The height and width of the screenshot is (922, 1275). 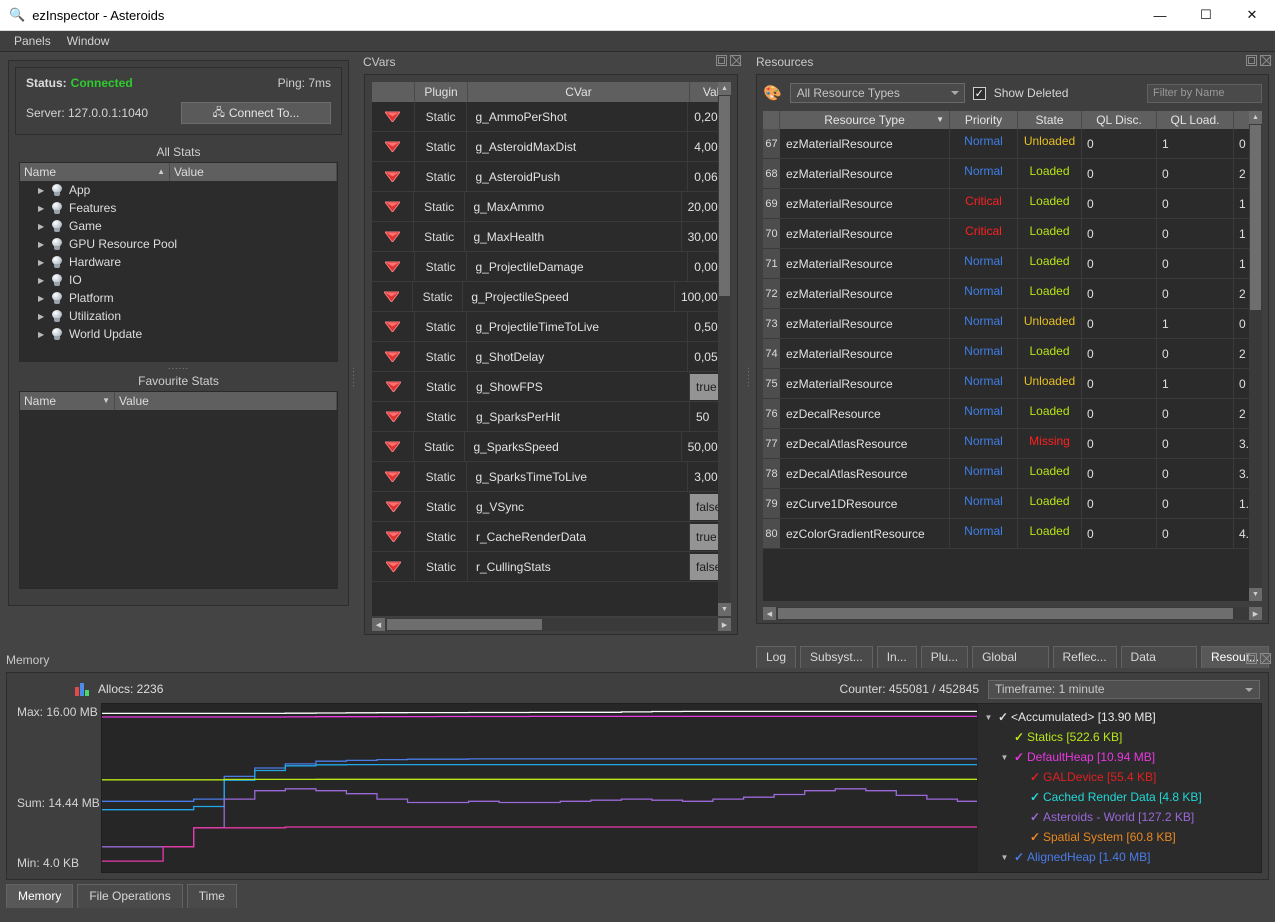 I want to click on cvars-scroll-thumb, so click(x=724, y=196).